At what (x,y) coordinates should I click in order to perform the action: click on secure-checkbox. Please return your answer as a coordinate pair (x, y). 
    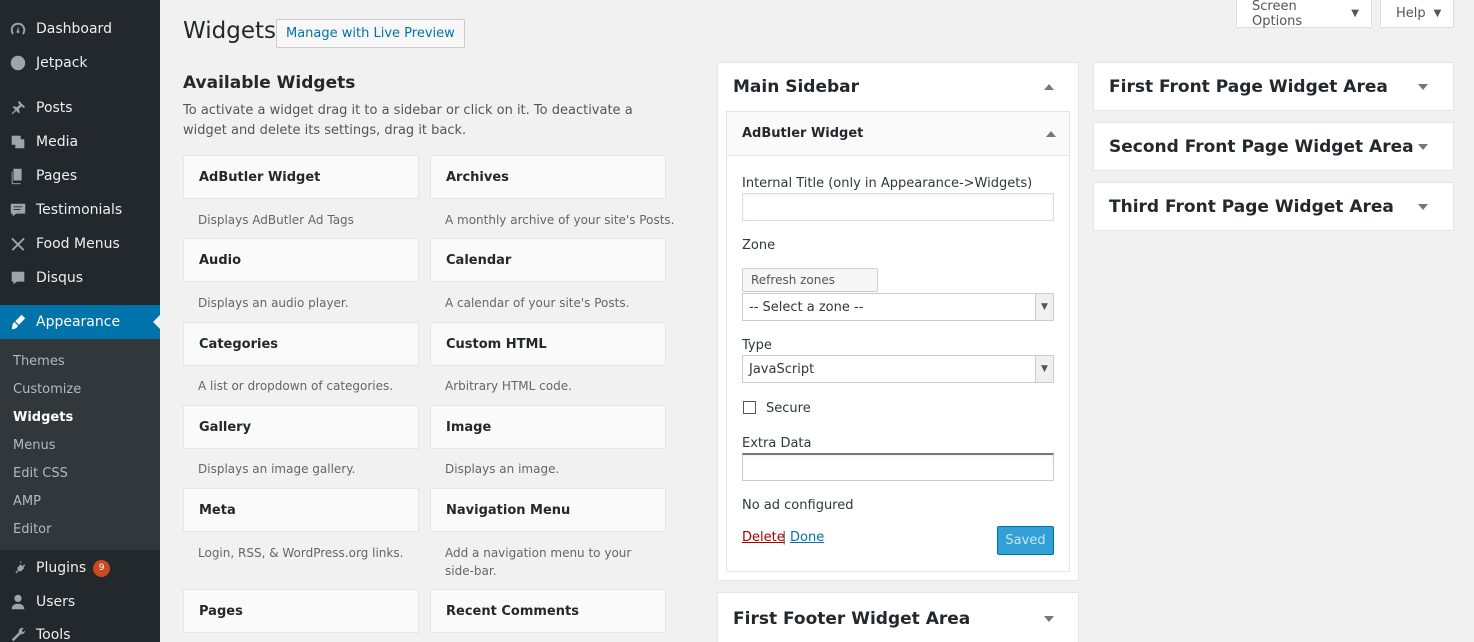
    Looking at the image, I should click on (749, 407).